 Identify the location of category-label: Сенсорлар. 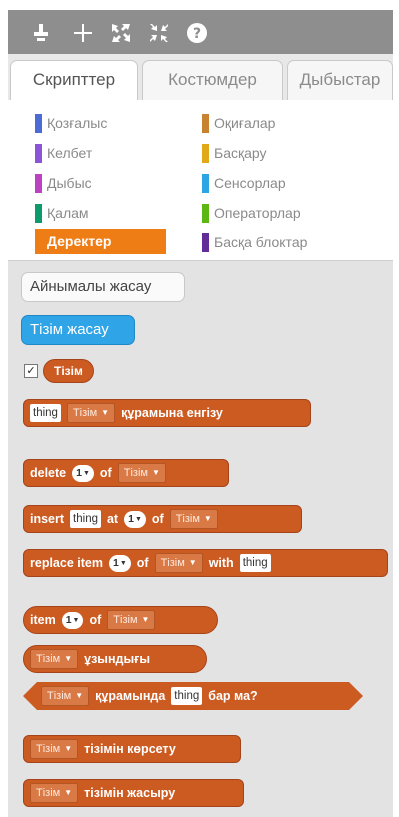
(250, 183).